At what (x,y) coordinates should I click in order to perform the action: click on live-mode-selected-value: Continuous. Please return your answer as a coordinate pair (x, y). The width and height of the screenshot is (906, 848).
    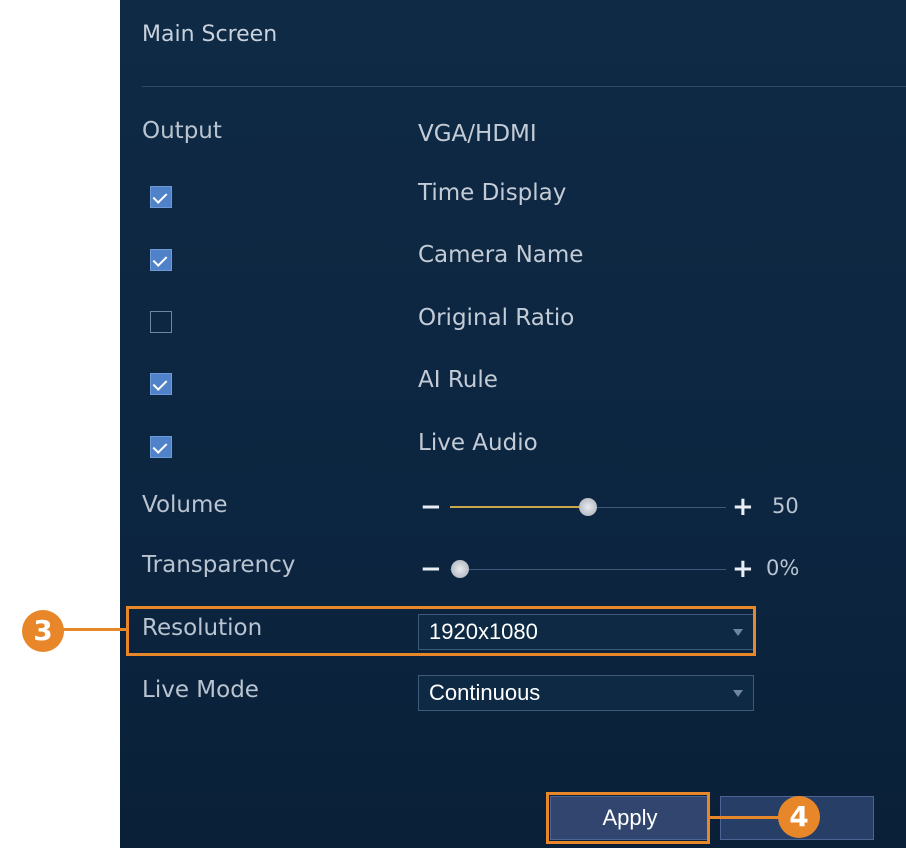
    Looking at the image, I should click on (485, 692).